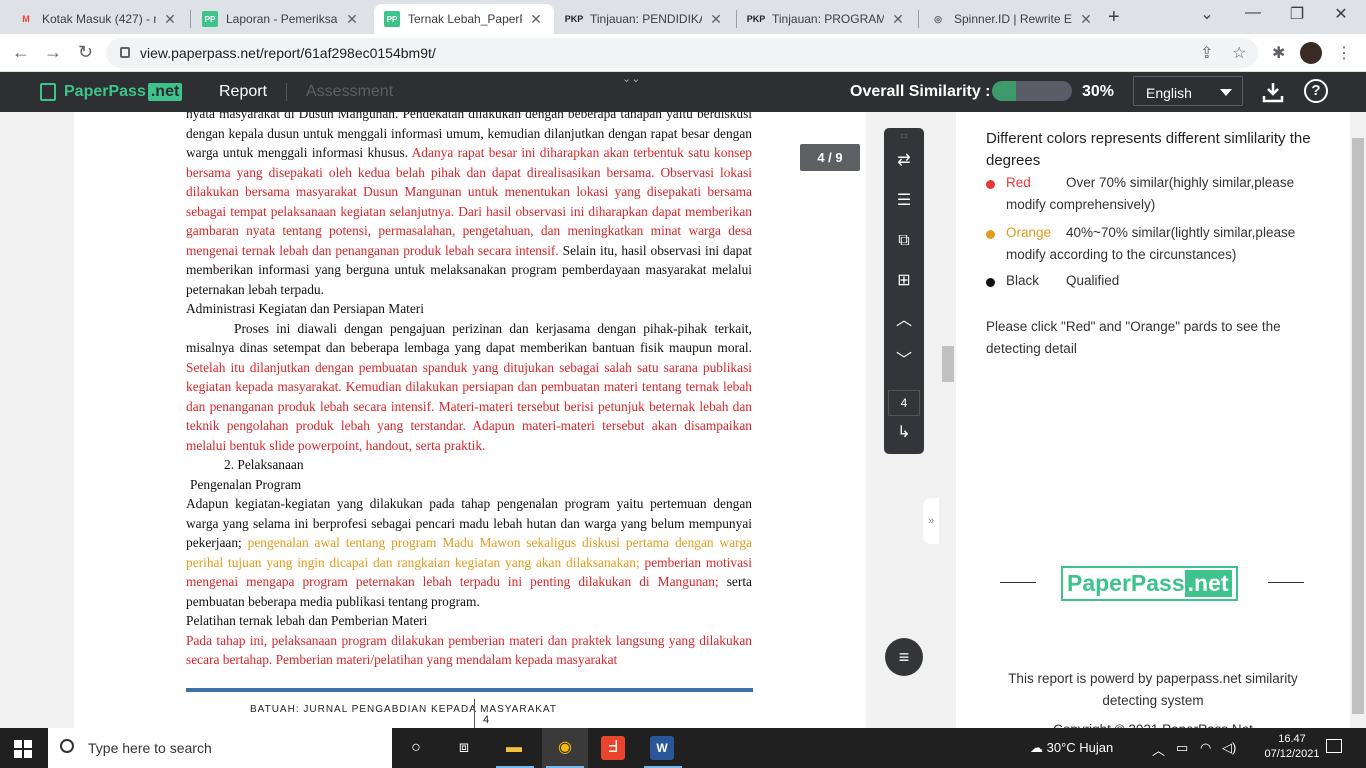 The width and height of the screenshot is (1366, 768). Describe the element at coordinates (1311, 53) in the screenshot. I see `profile-avatar` at that location.